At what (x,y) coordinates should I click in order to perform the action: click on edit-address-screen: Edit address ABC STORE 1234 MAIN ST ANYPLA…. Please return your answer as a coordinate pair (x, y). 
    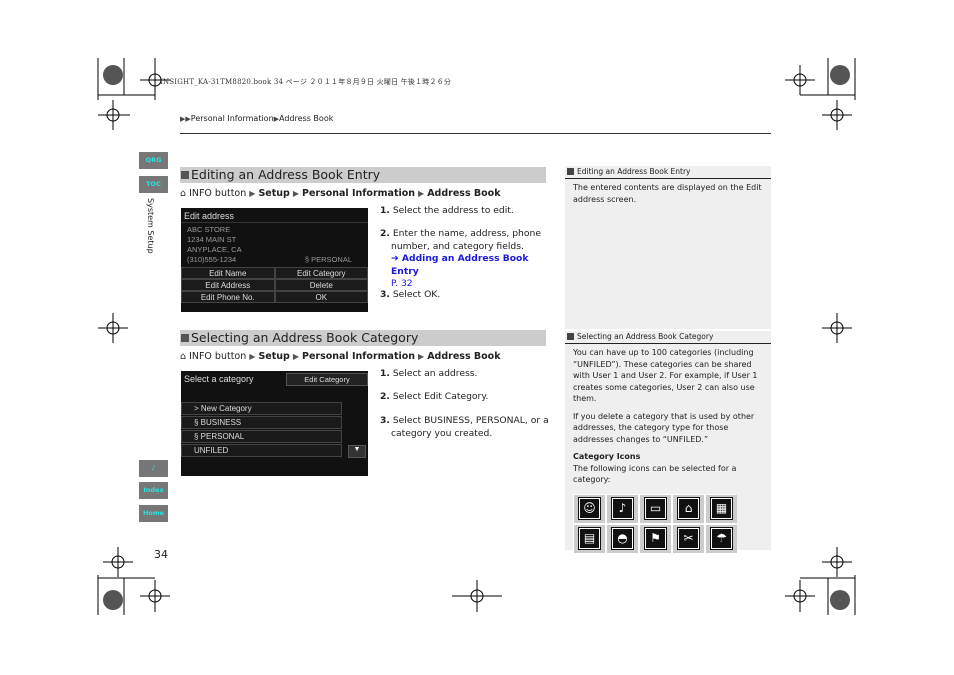
    Looking at the image, I should click on (274, 260).